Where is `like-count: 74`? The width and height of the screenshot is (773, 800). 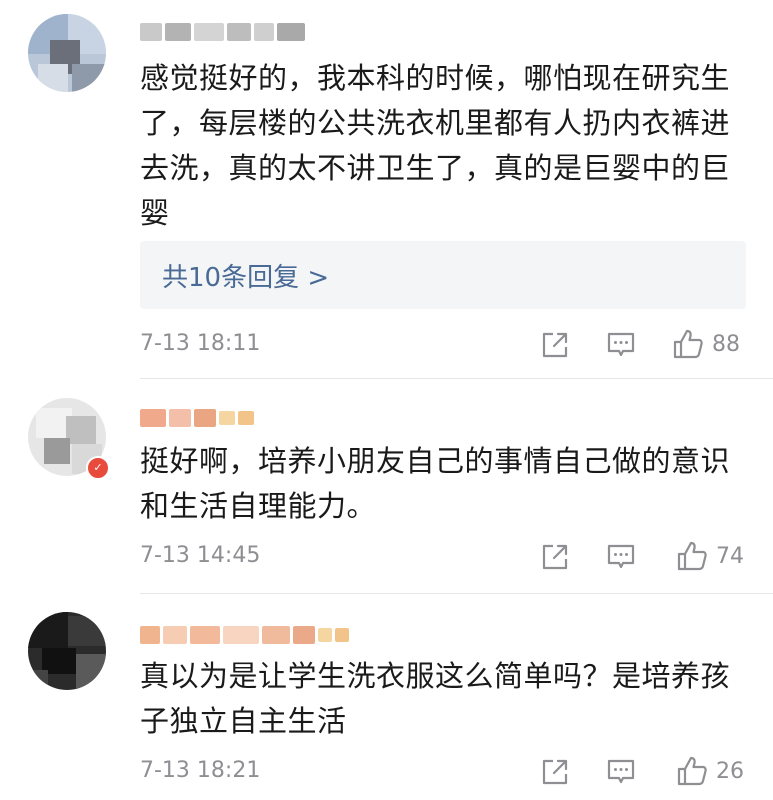
like-count: 74 is located at coordinates (730, 556).